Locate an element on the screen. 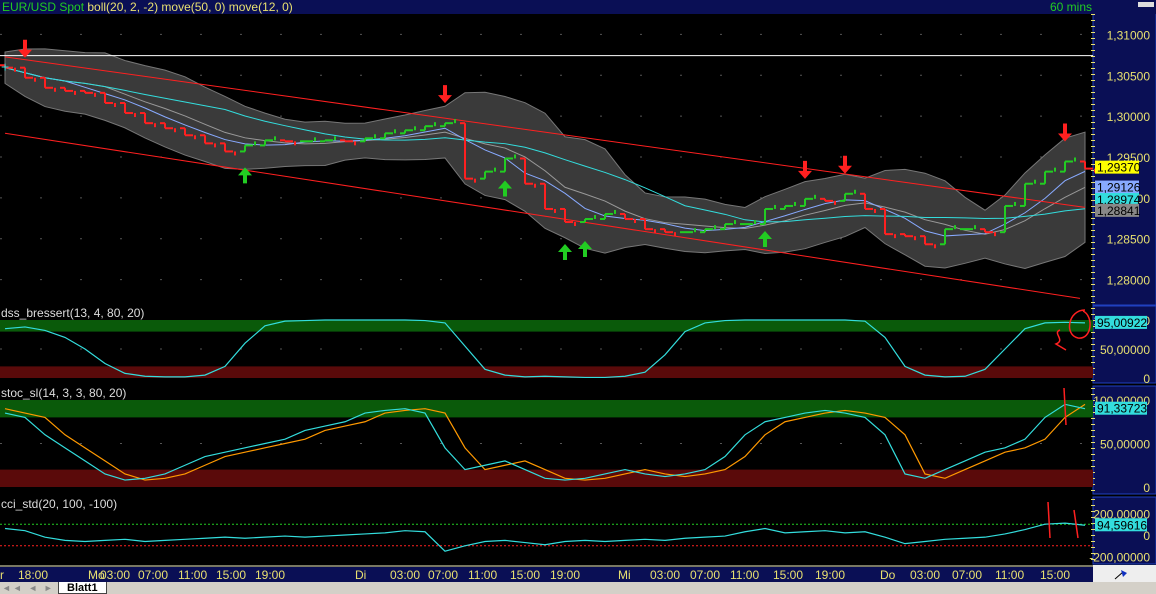 The image size is (1156, 594). time-tick-label: r is located at coordinates (2, 575).